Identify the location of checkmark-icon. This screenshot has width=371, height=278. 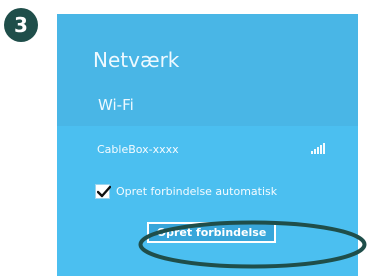
(104, 191).